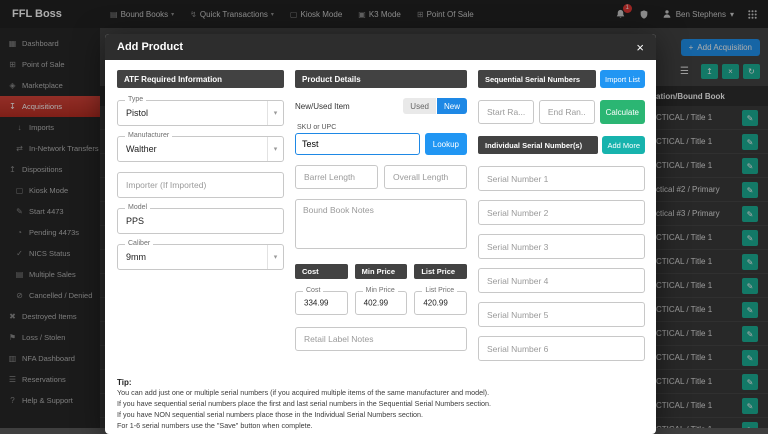  Describe the element at coordinates (322, 106) in the screenshot. I see `condition-label: New/Used Item` at that location.